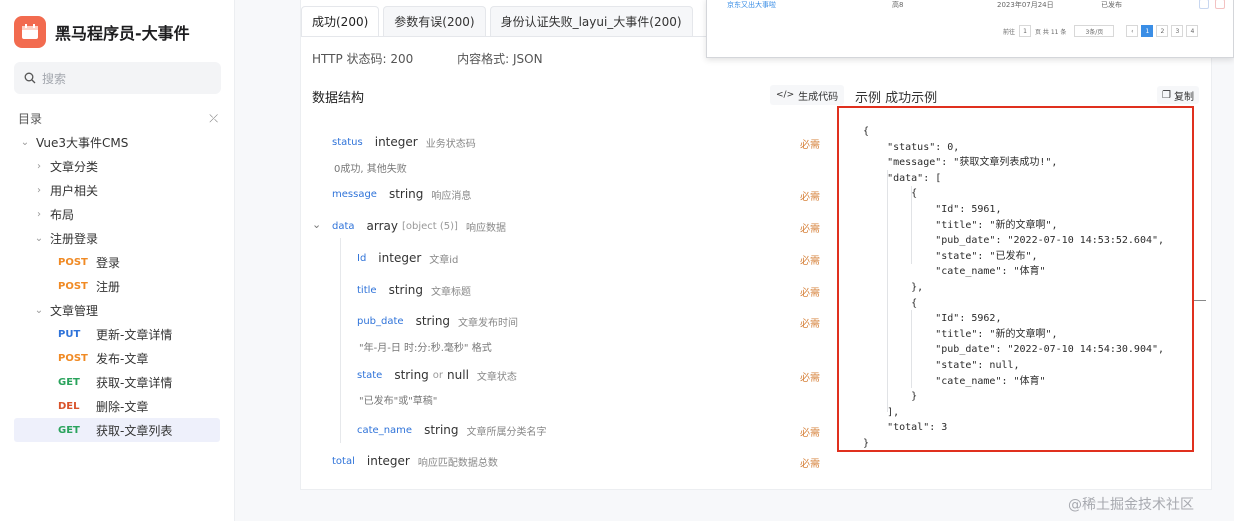 This screenshot has width=1234, height=521. Describe the element at coordinates (338, 98) in the screenshot. I see `schema-title: 数据结构` at that location.